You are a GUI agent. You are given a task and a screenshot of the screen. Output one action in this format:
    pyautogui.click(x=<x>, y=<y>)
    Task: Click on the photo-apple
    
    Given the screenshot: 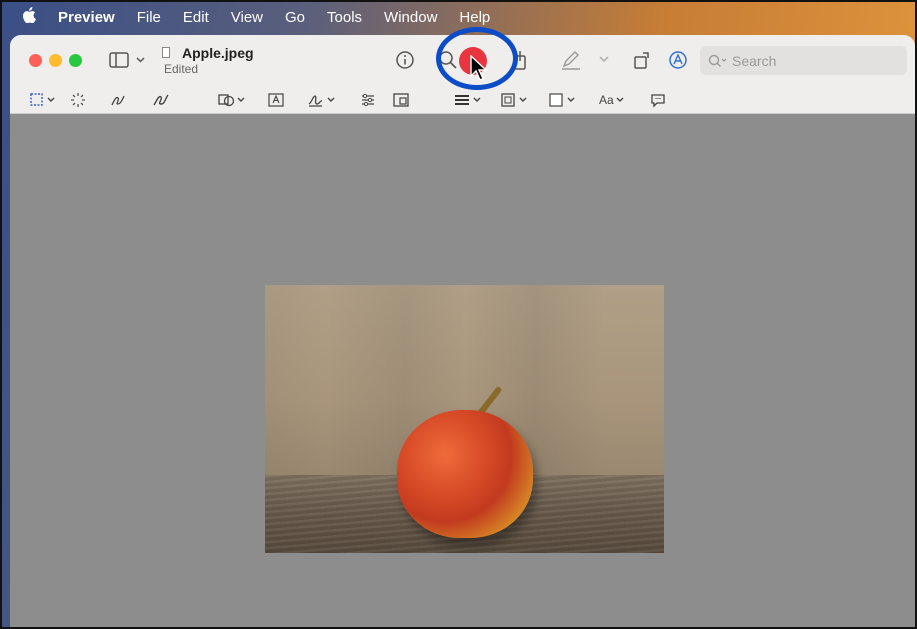 What is the action you would take?
    pyautogui.click(x=465, y=474)
    